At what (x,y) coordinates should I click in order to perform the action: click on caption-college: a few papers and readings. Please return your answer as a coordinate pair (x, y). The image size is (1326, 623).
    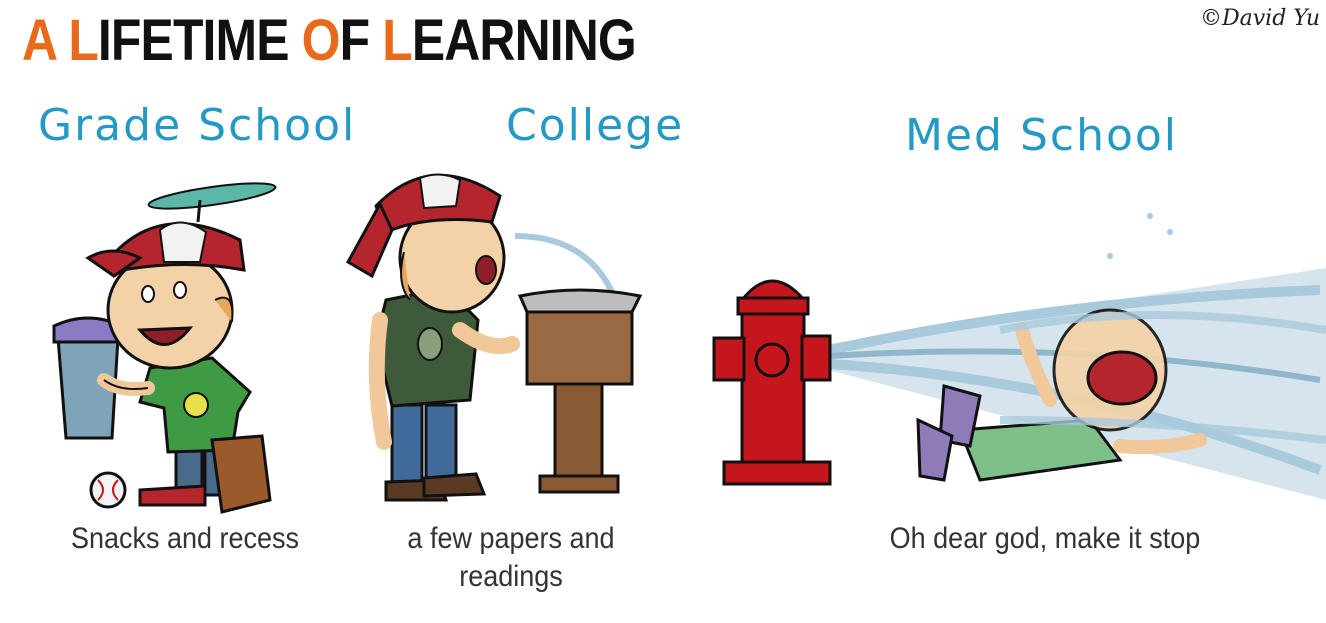
    Looking at the image, I should click on (511, 557).